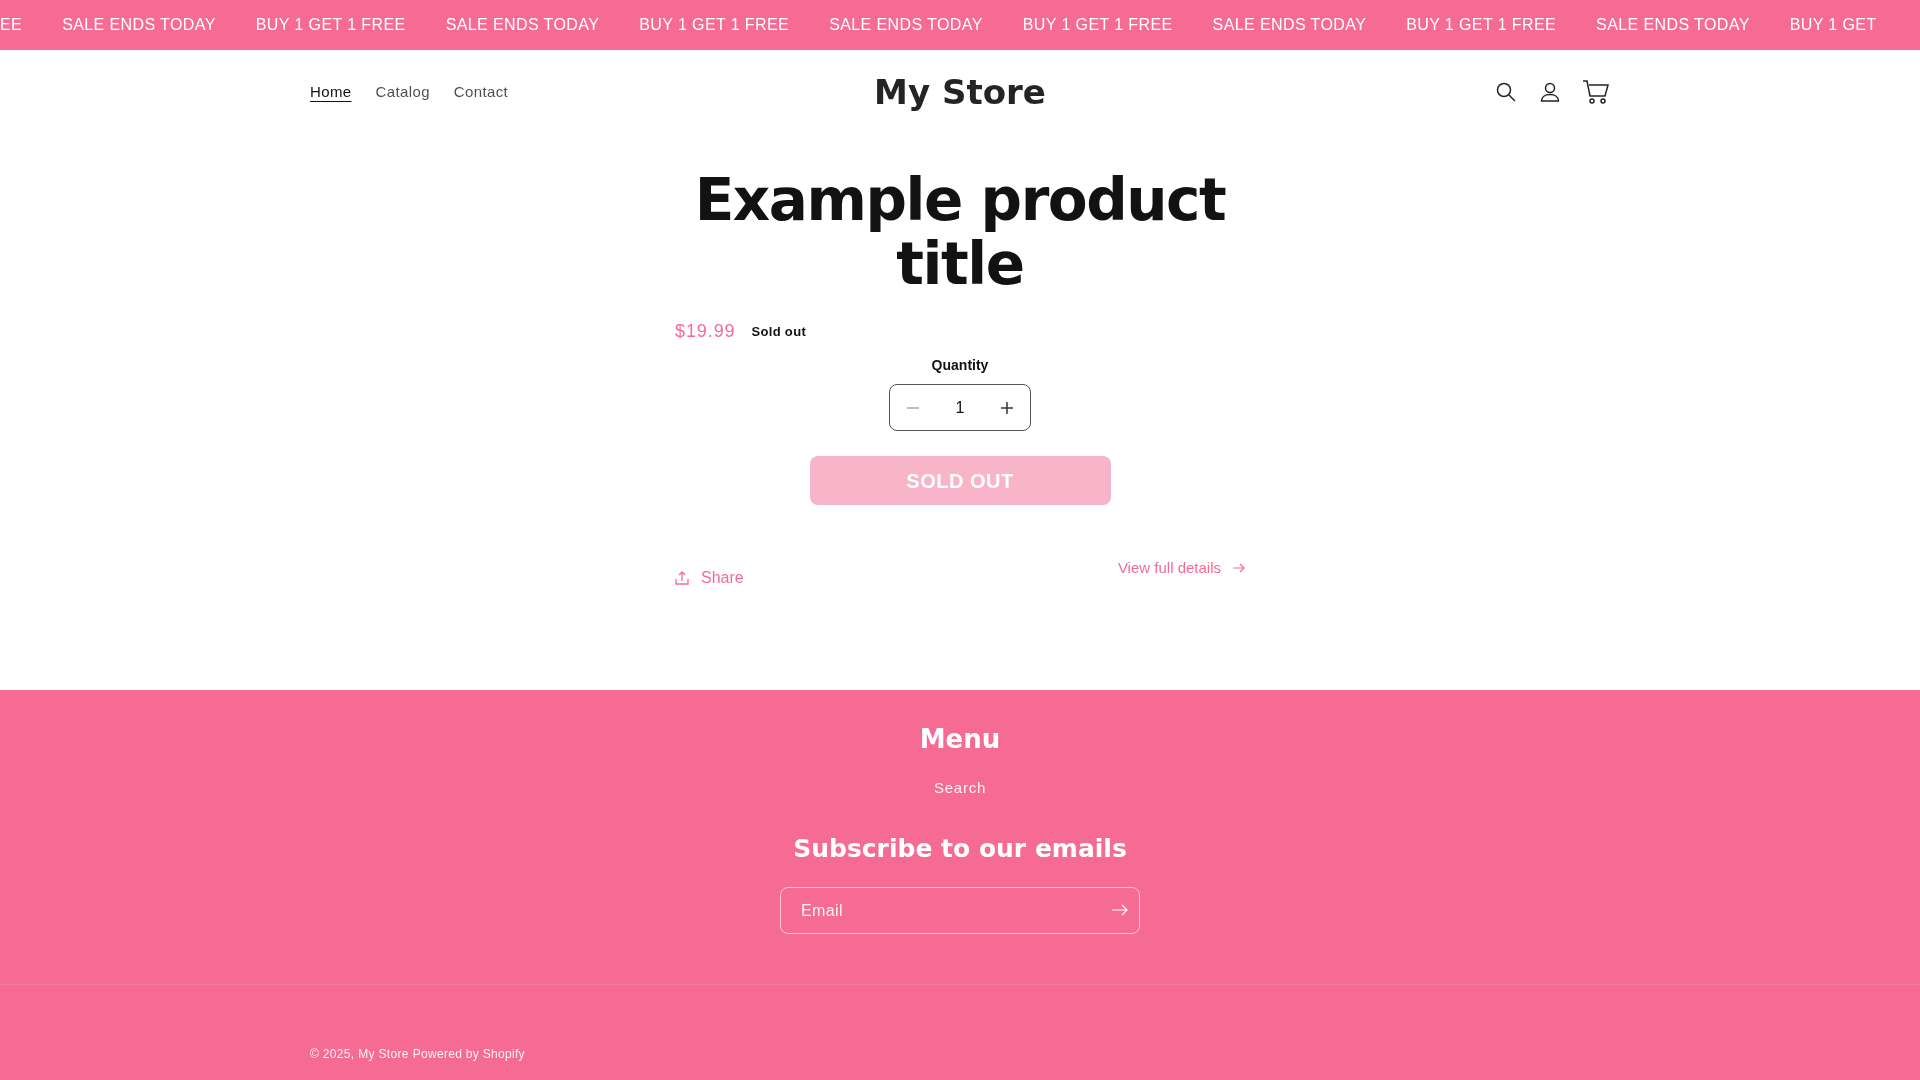 The width and height of the screenshot is (1920, 1080). I want to click on plus-icon, so click(1007, 407).